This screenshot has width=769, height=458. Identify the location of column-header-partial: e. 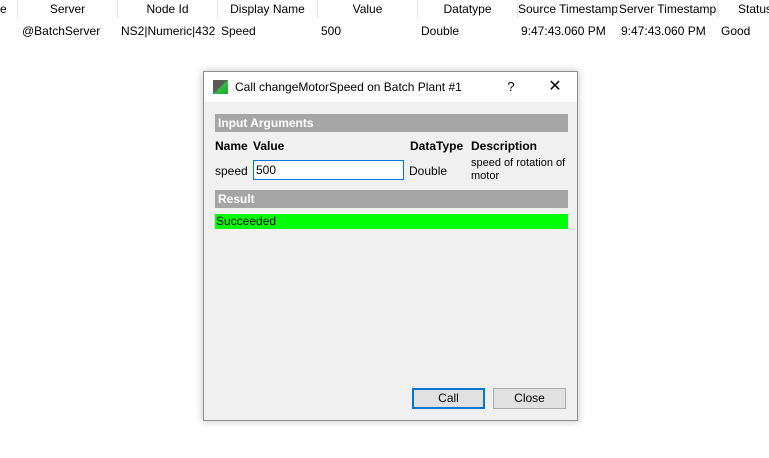
(9, 9).